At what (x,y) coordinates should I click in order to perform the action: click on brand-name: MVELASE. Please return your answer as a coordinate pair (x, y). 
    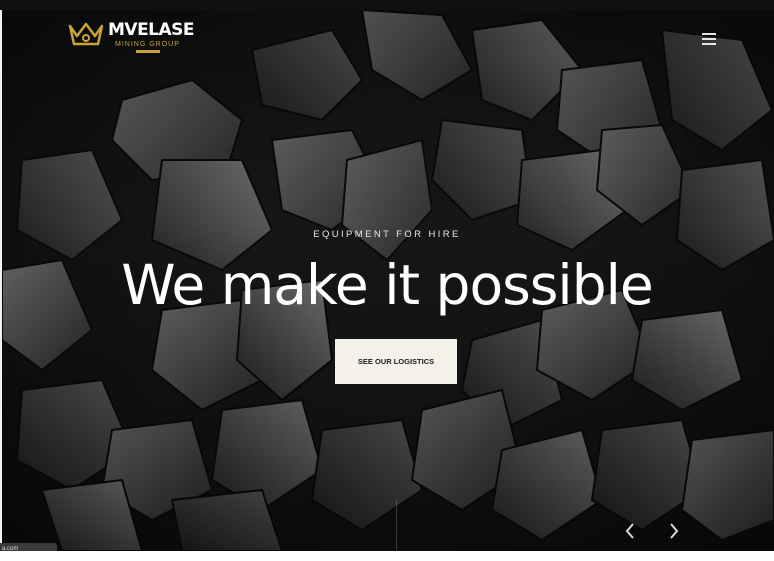
    Looking at the image, I should click on (151, 30).